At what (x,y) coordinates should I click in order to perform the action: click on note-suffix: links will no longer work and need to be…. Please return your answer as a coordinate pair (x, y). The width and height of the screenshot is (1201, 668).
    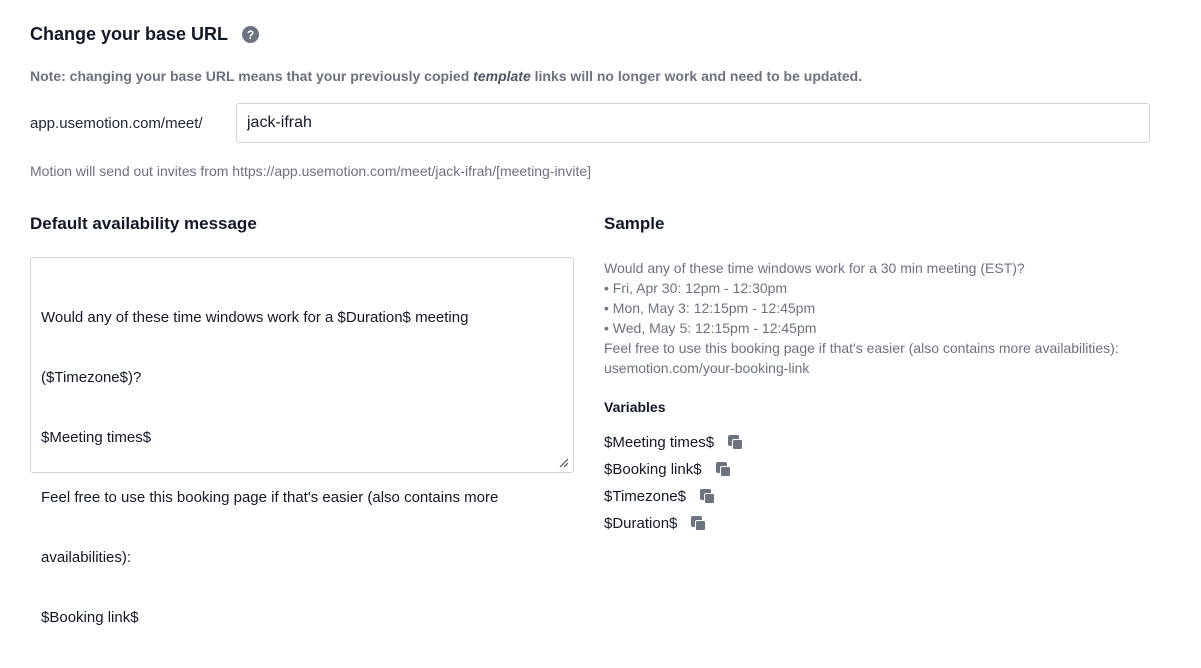
    Looking at the image, I should click on (696, 76).